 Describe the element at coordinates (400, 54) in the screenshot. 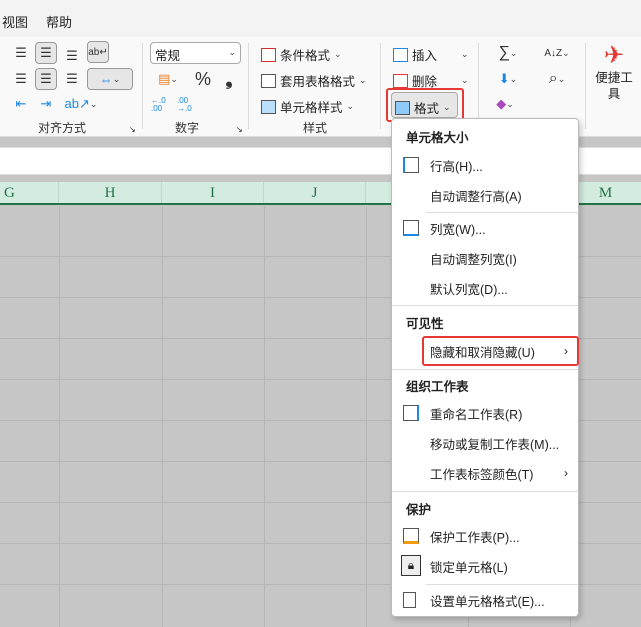

I see `insert-cells-icon` at that location.